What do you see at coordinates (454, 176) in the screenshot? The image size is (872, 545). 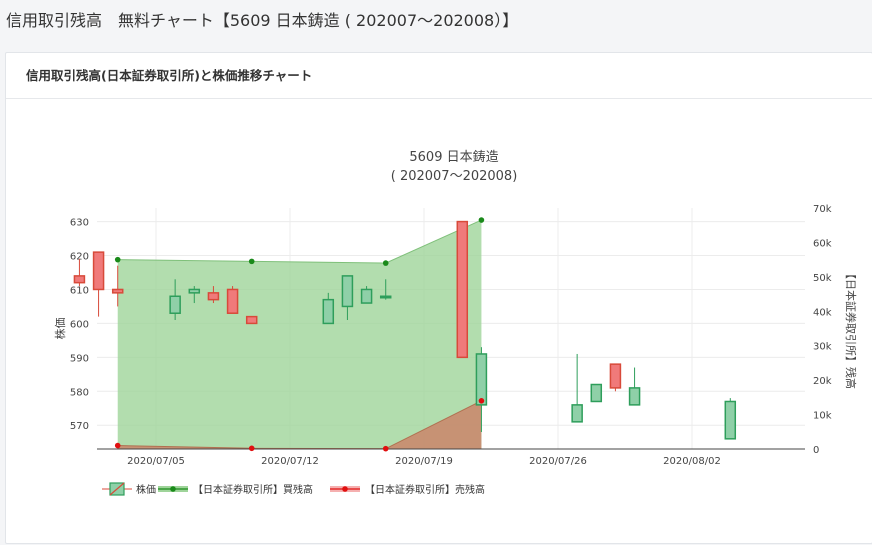 I see `chart-subtitle: ( 202007～202008)` at bounding box center [454, 176].